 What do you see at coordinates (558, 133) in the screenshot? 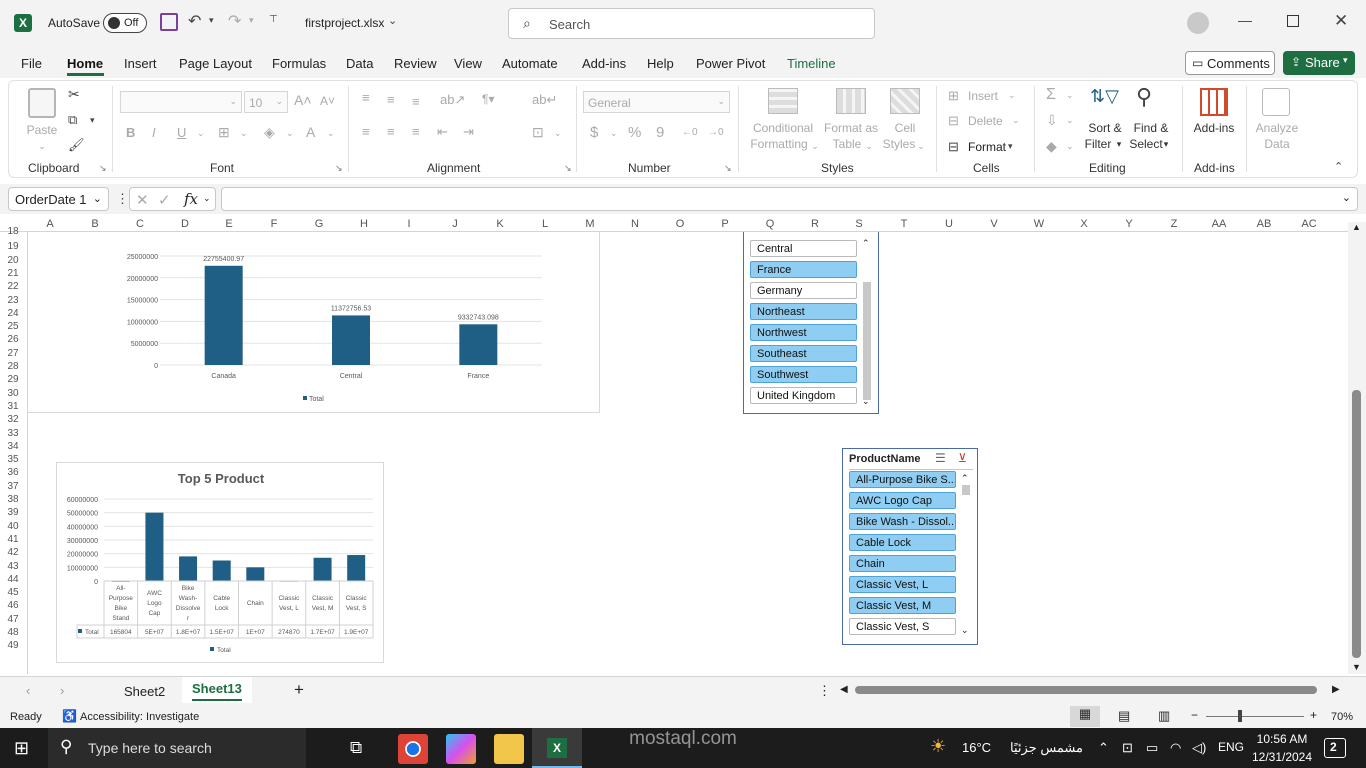
I see `merge-dropdown-icon: ⌄` at bounding box center [558, 133].